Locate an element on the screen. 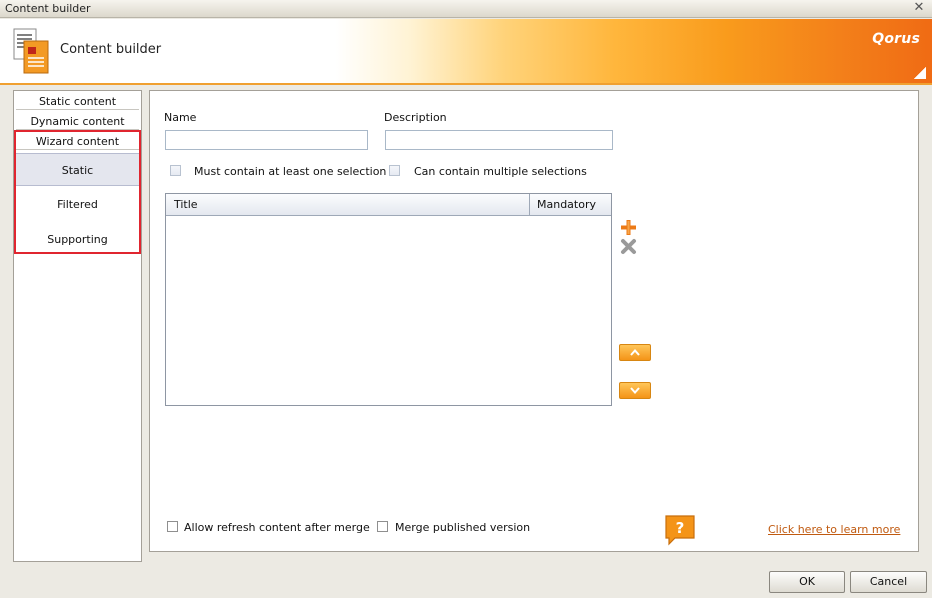  move-up-button is located at coordinates (635, 352).